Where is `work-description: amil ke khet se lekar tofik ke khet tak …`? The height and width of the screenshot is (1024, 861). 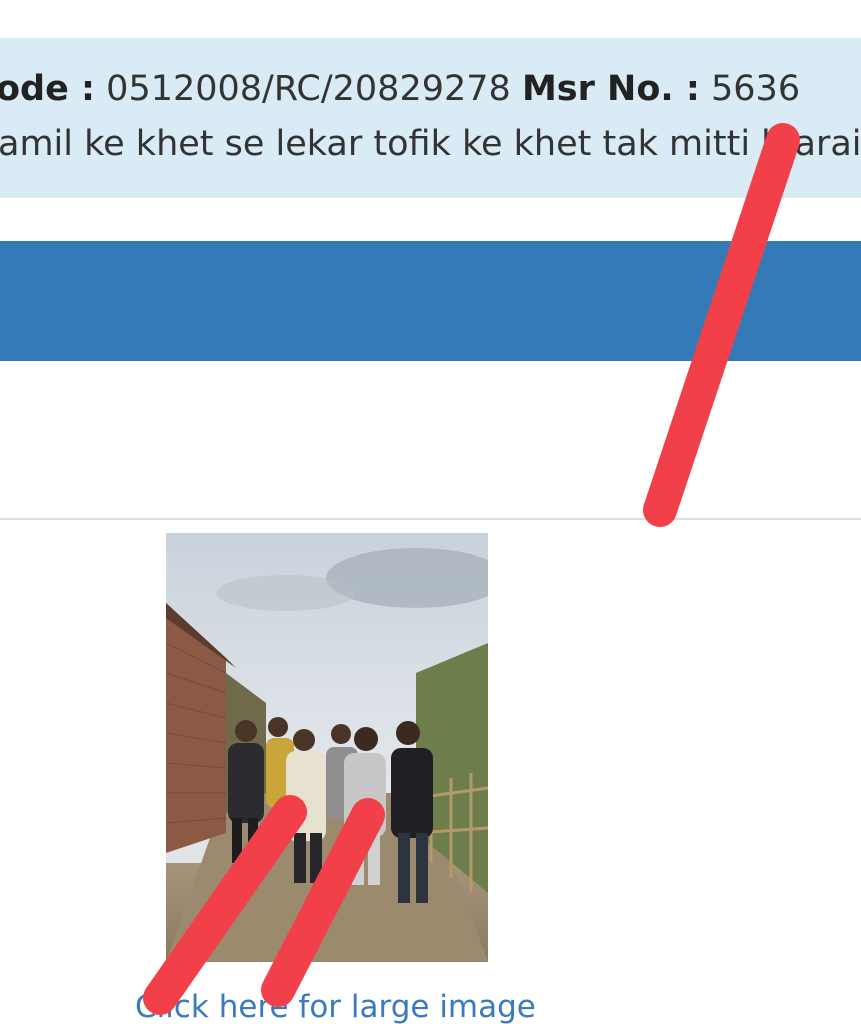
work-description: amil ke khet se lekar tofik ke khet tak … is located at coordinates (430, 144).